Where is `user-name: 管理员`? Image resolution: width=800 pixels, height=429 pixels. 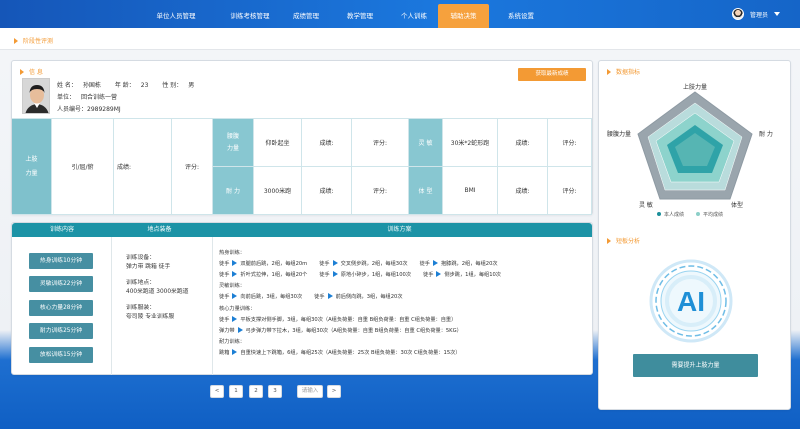 user-name: 管理员 is located at coordinates (758, 15).